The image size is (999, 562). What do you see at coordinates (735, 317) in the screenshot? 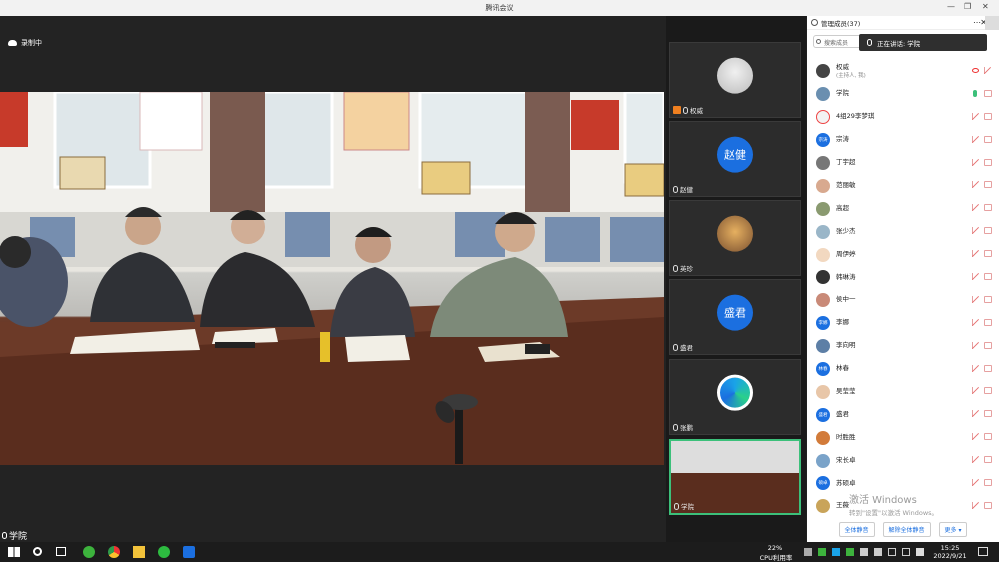
I see `thumbnail-participant: 盛君 盛君` at bounding box center [735, 317].